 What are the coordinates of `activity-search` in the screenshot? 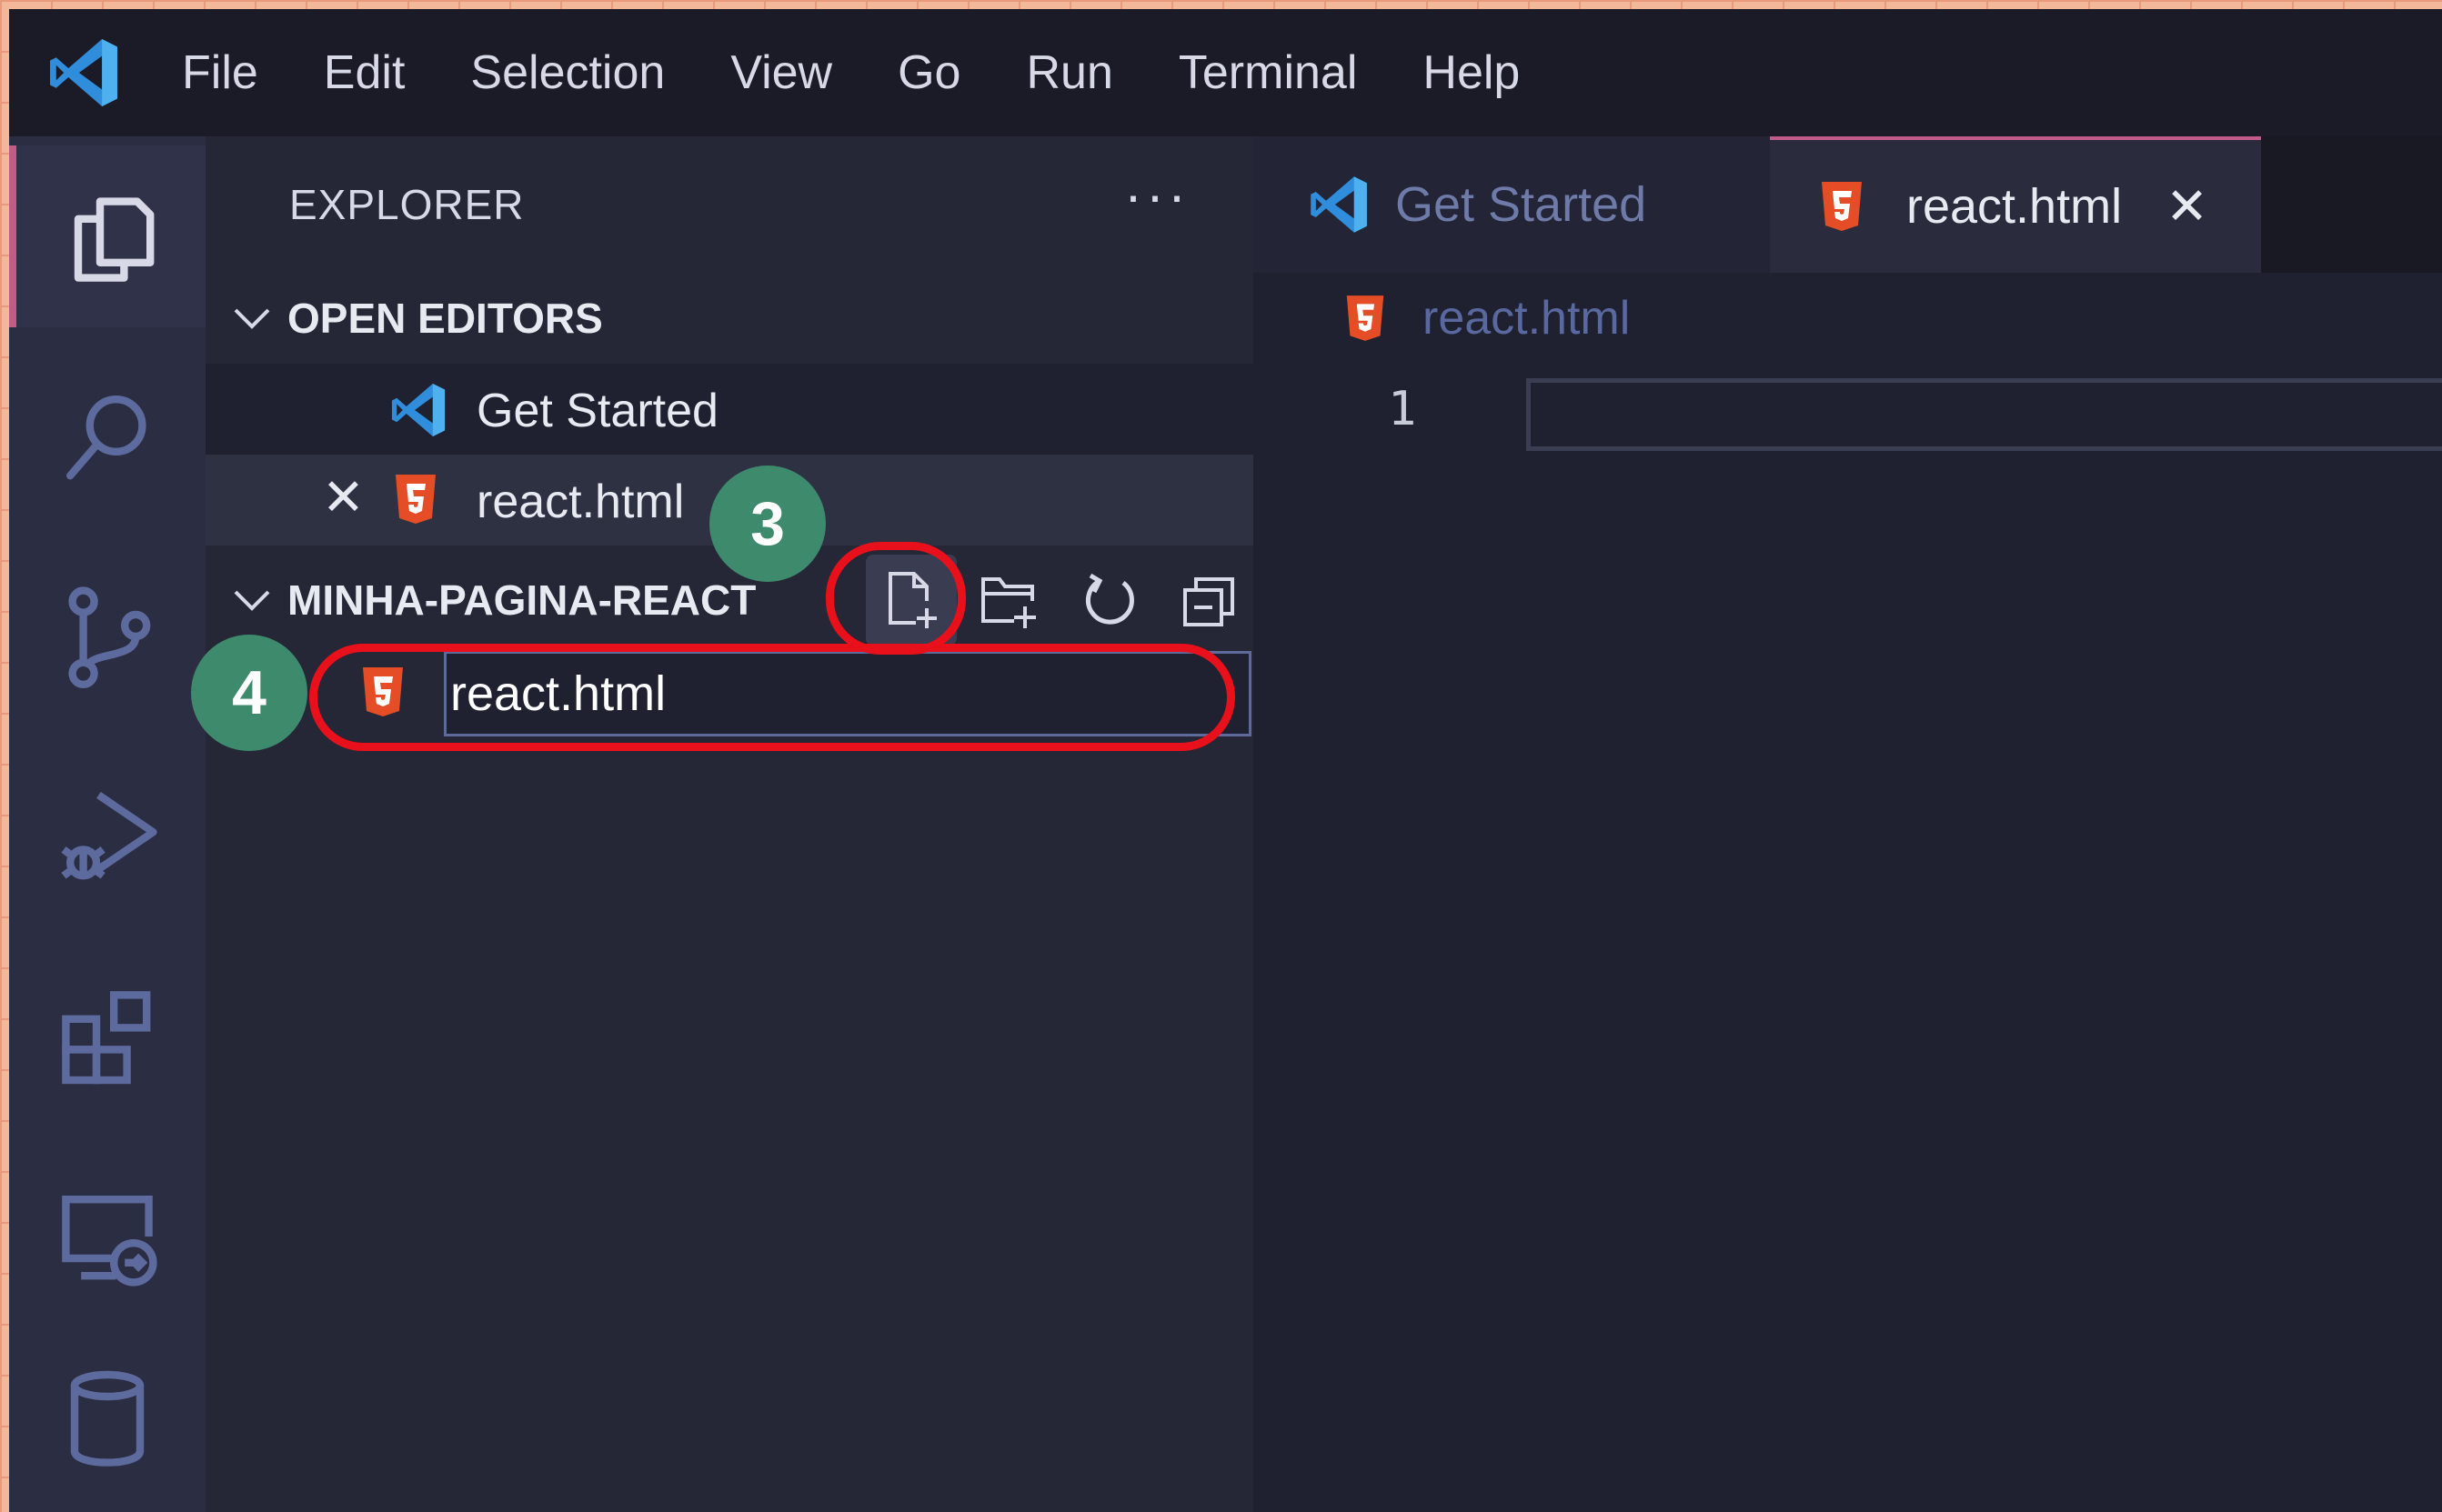 It's located at (108, 436).